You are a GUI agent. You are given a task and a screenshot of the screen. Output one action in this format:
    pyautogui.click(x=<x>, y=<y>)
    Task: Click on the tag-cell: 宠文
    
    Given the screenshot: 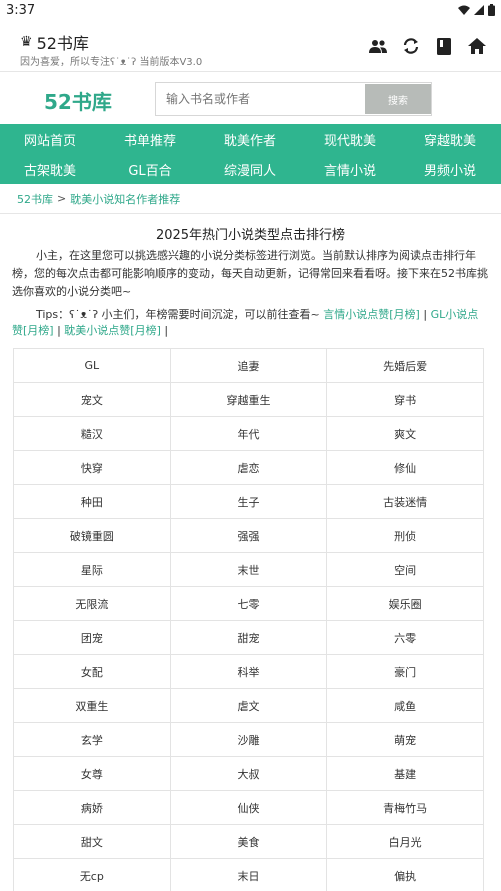 What is the action you would take?
    pyautogui.click(x=92, y=399)
    